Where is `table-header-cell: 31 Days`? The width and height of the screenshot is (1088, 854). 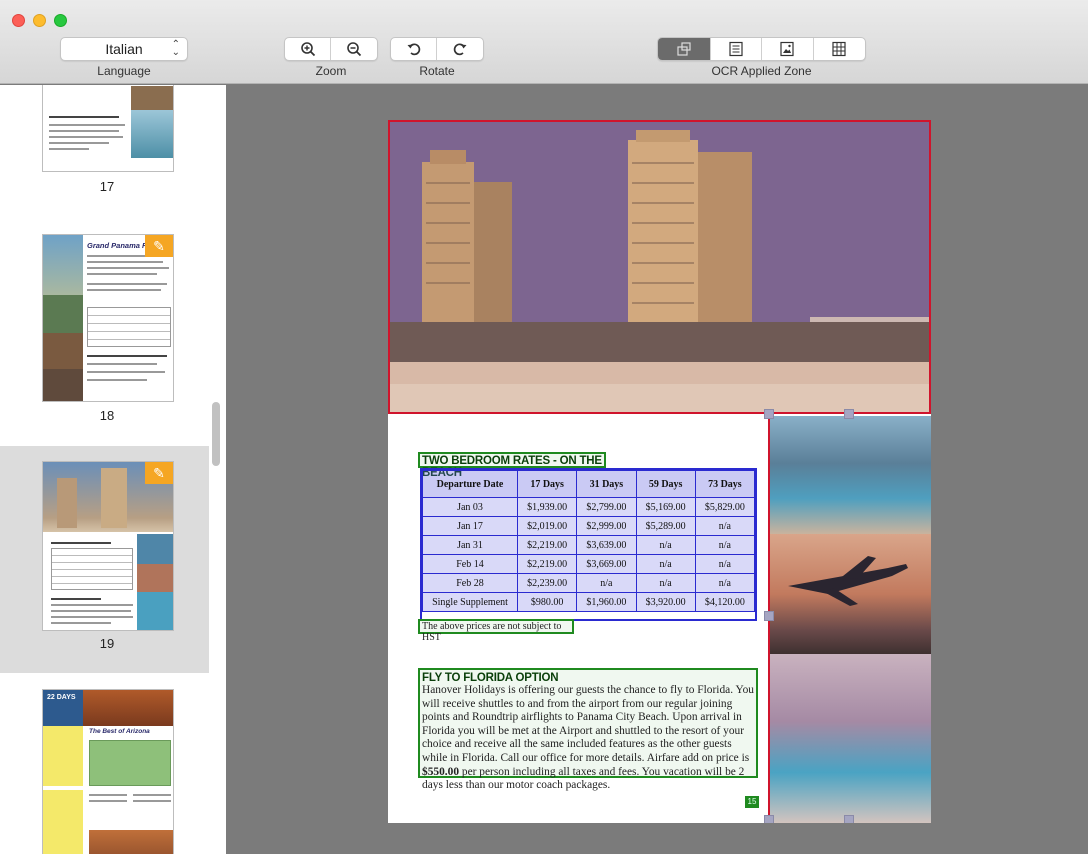 table-header-cell: 31 Days is located at coordinates (606, 484).